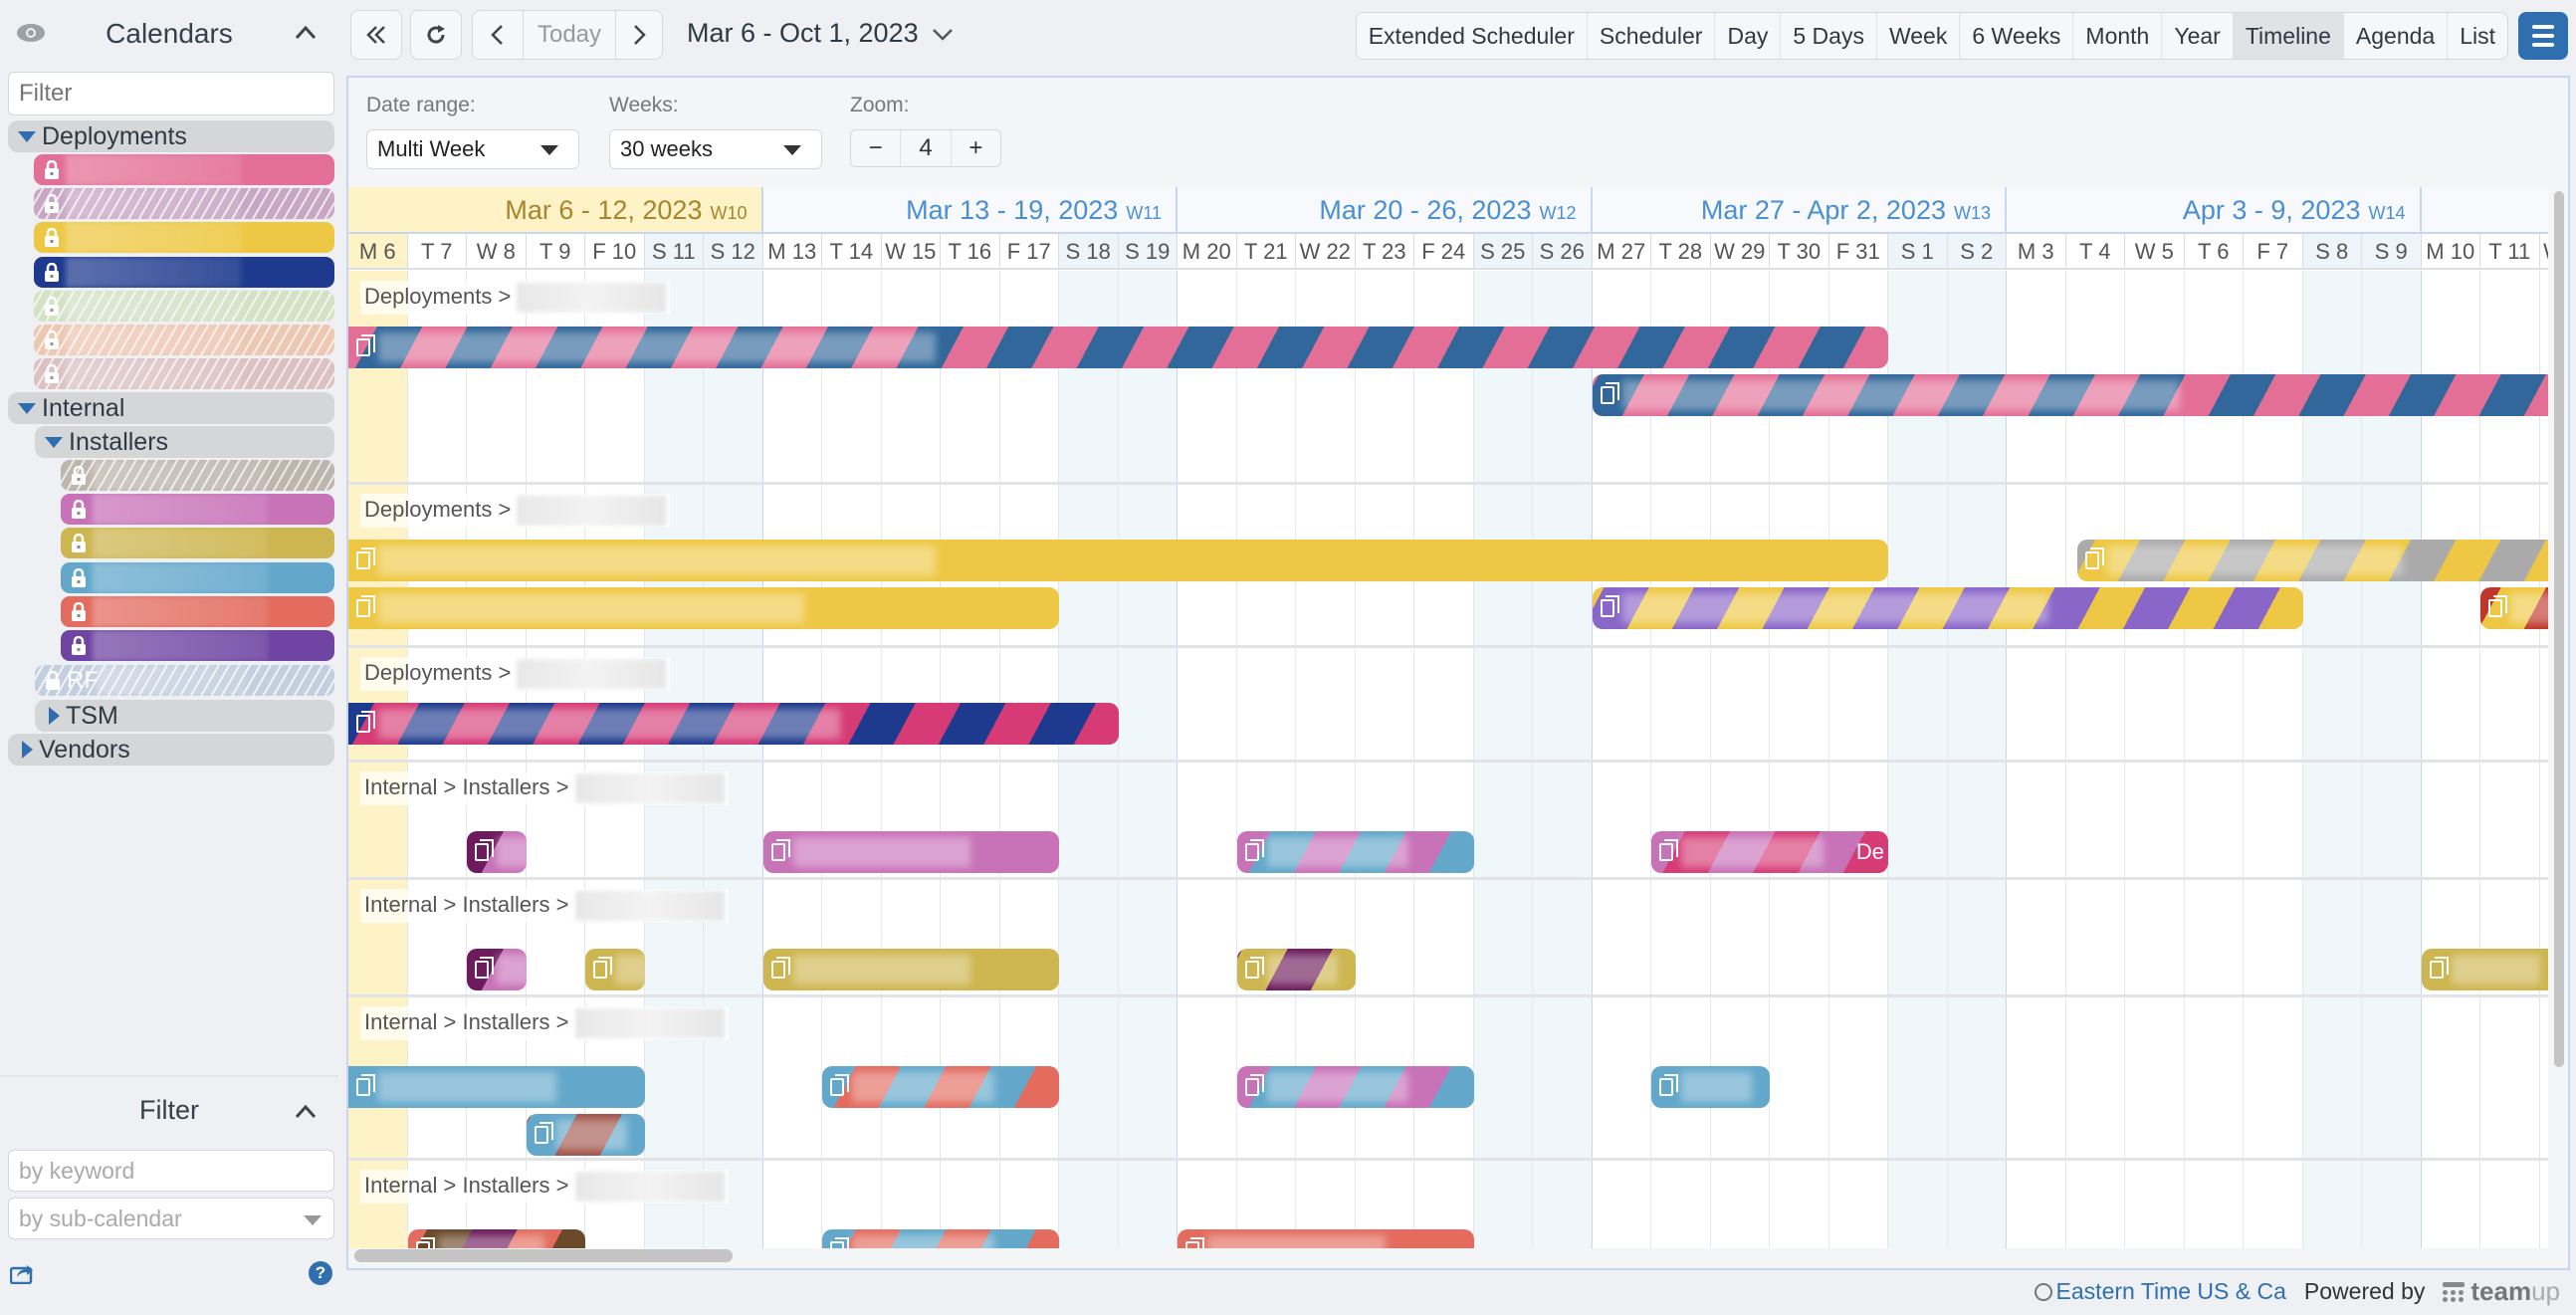  Describe the element at coordinates (22, 1273) in the screenshot. I see `share-icon` at that location.